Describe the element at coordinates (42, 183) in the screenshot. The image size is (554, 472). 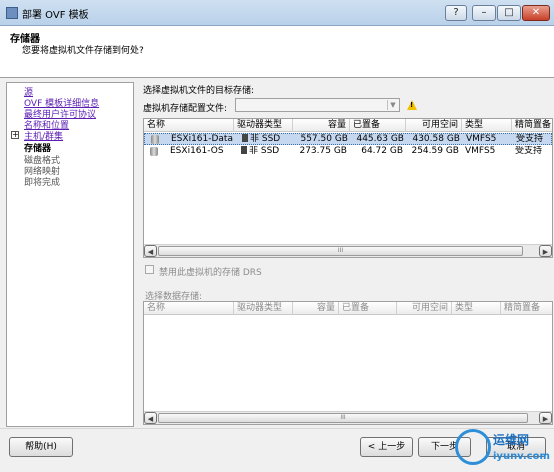
I see `step-ready: 即将完成` at that location.